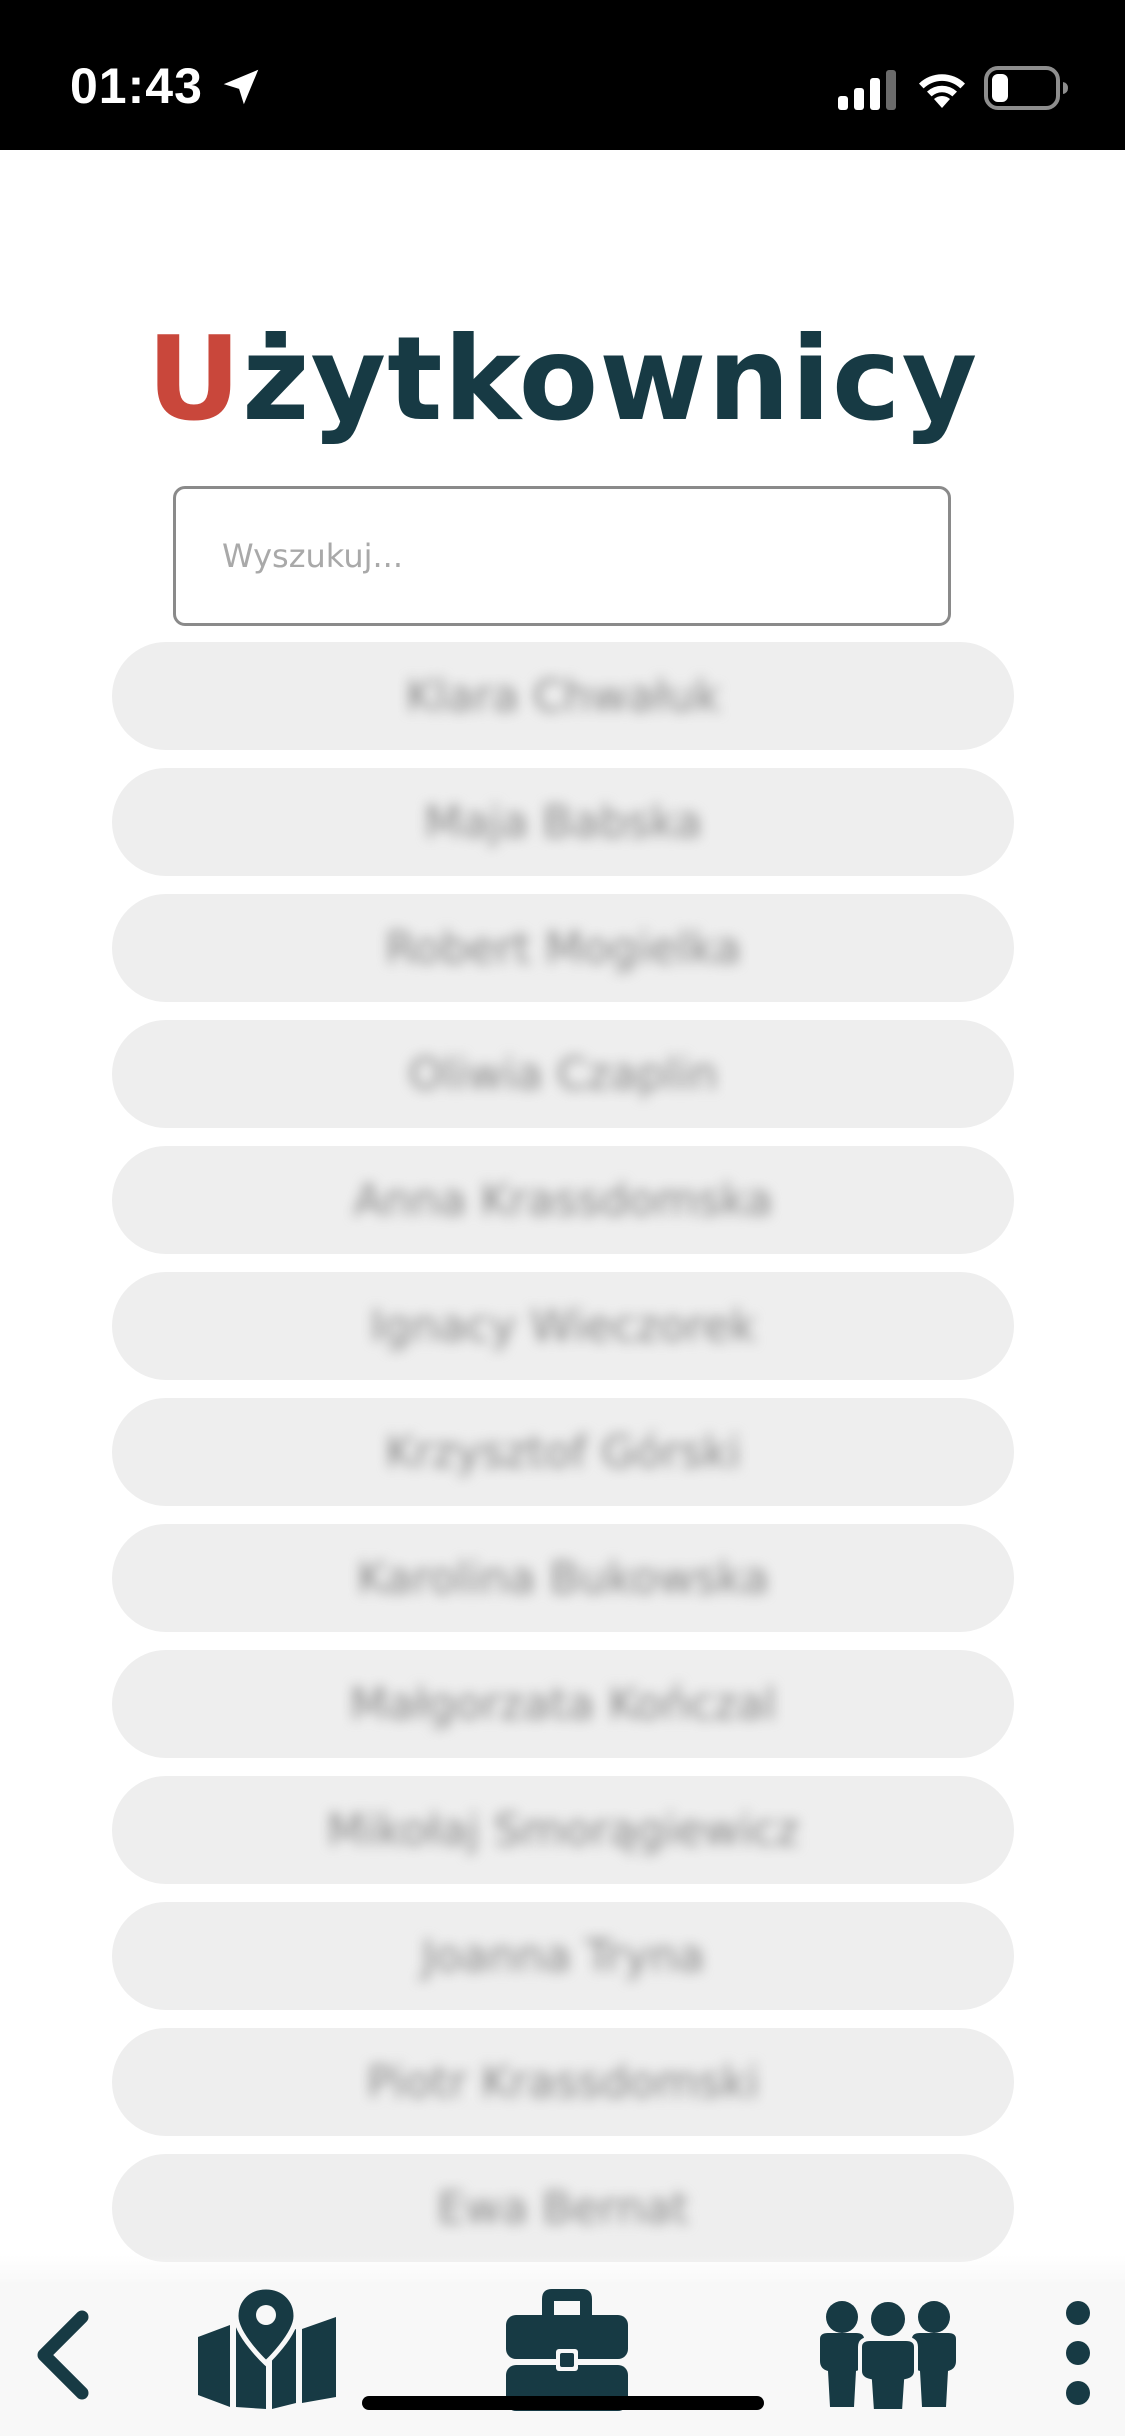  Describe the element at coordinates (888, 2354) in the screenshot. I see `users-group-icon` at that location.